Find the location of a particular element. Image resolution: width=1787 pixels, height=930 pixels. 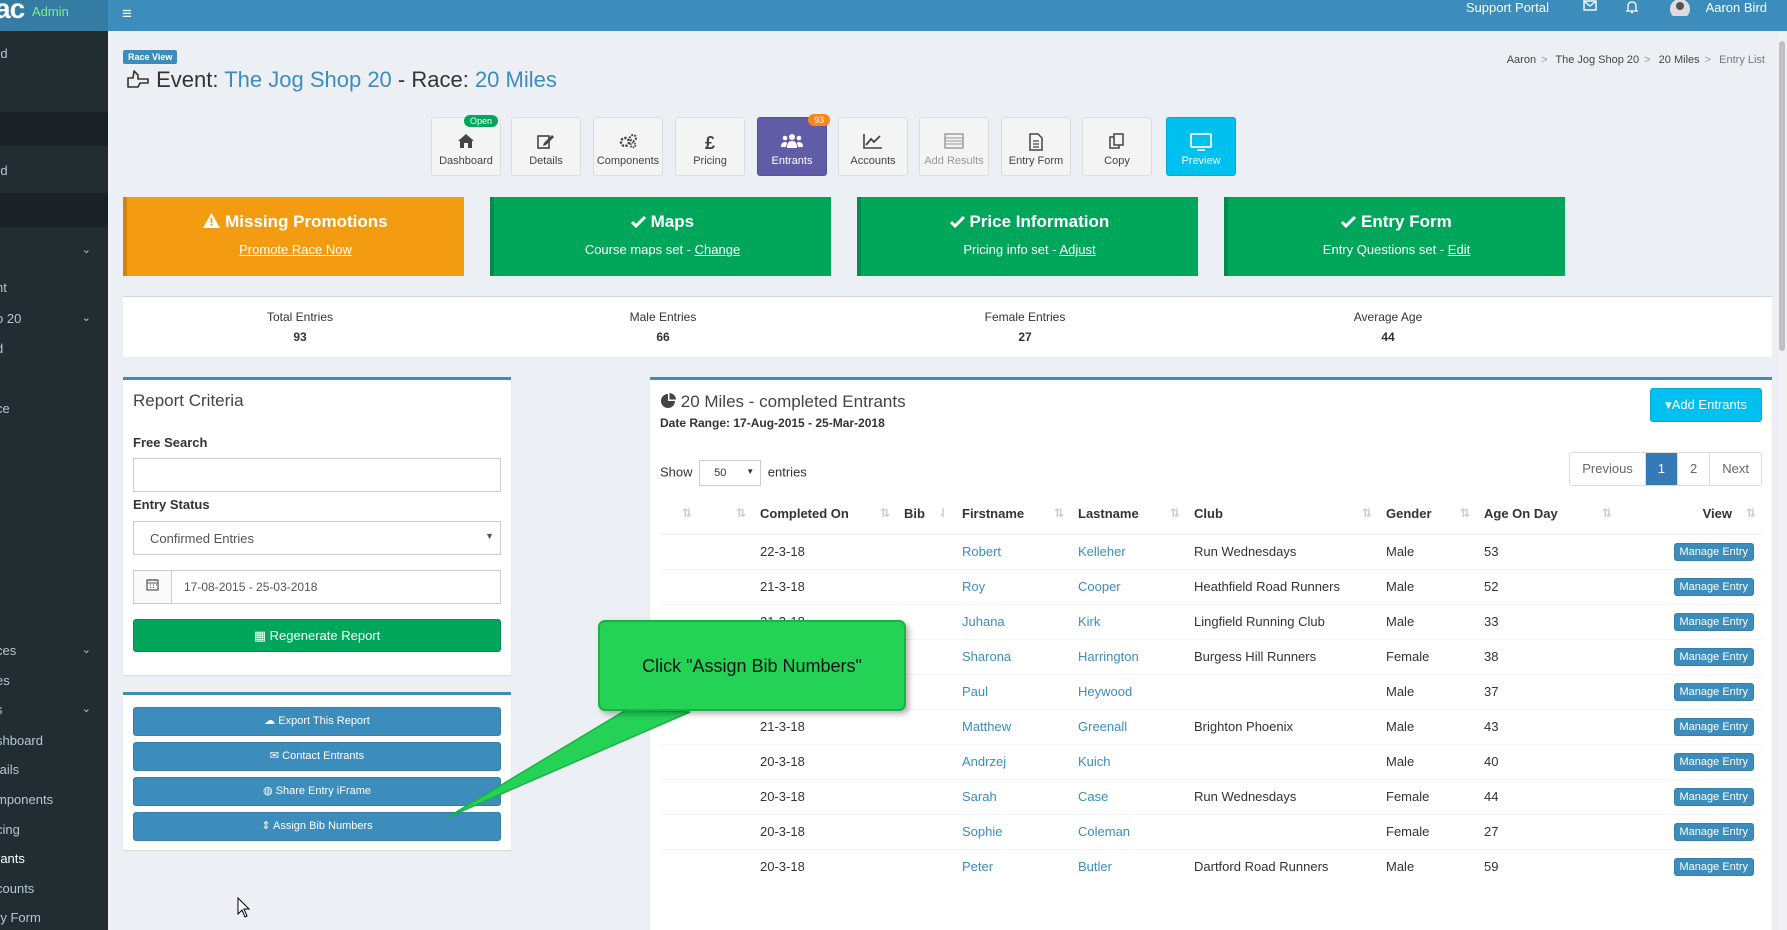

sidebar-item: shboard is located at coordinates (54, 742).